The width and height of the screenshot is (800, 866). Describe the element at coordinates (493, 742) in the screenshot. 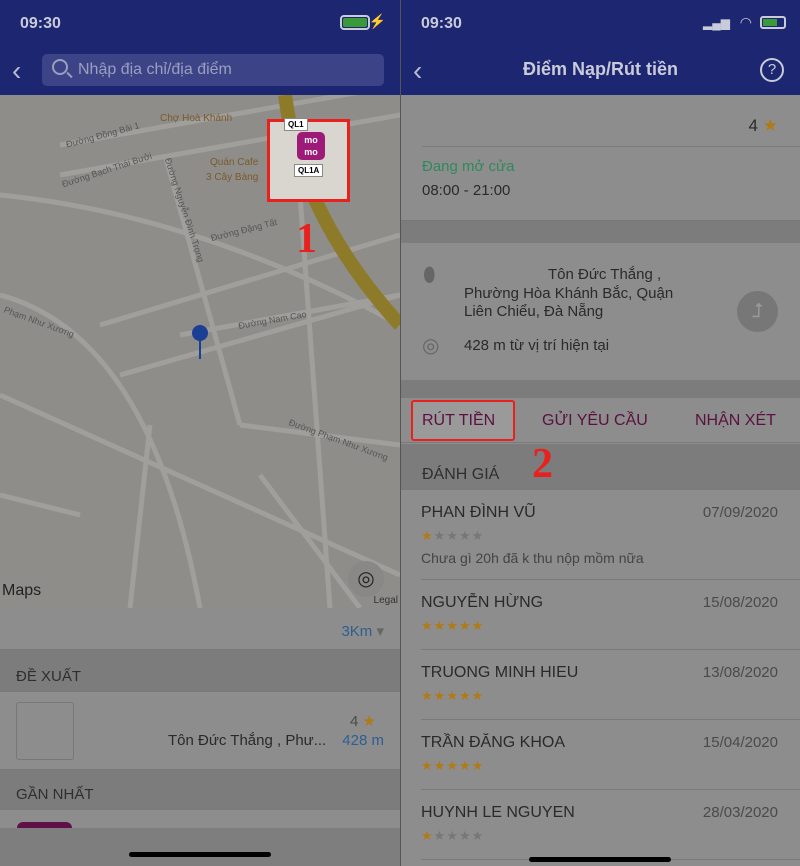

I see `reviewer-name: TRẦN ĐĂNG KHOA` at that location.